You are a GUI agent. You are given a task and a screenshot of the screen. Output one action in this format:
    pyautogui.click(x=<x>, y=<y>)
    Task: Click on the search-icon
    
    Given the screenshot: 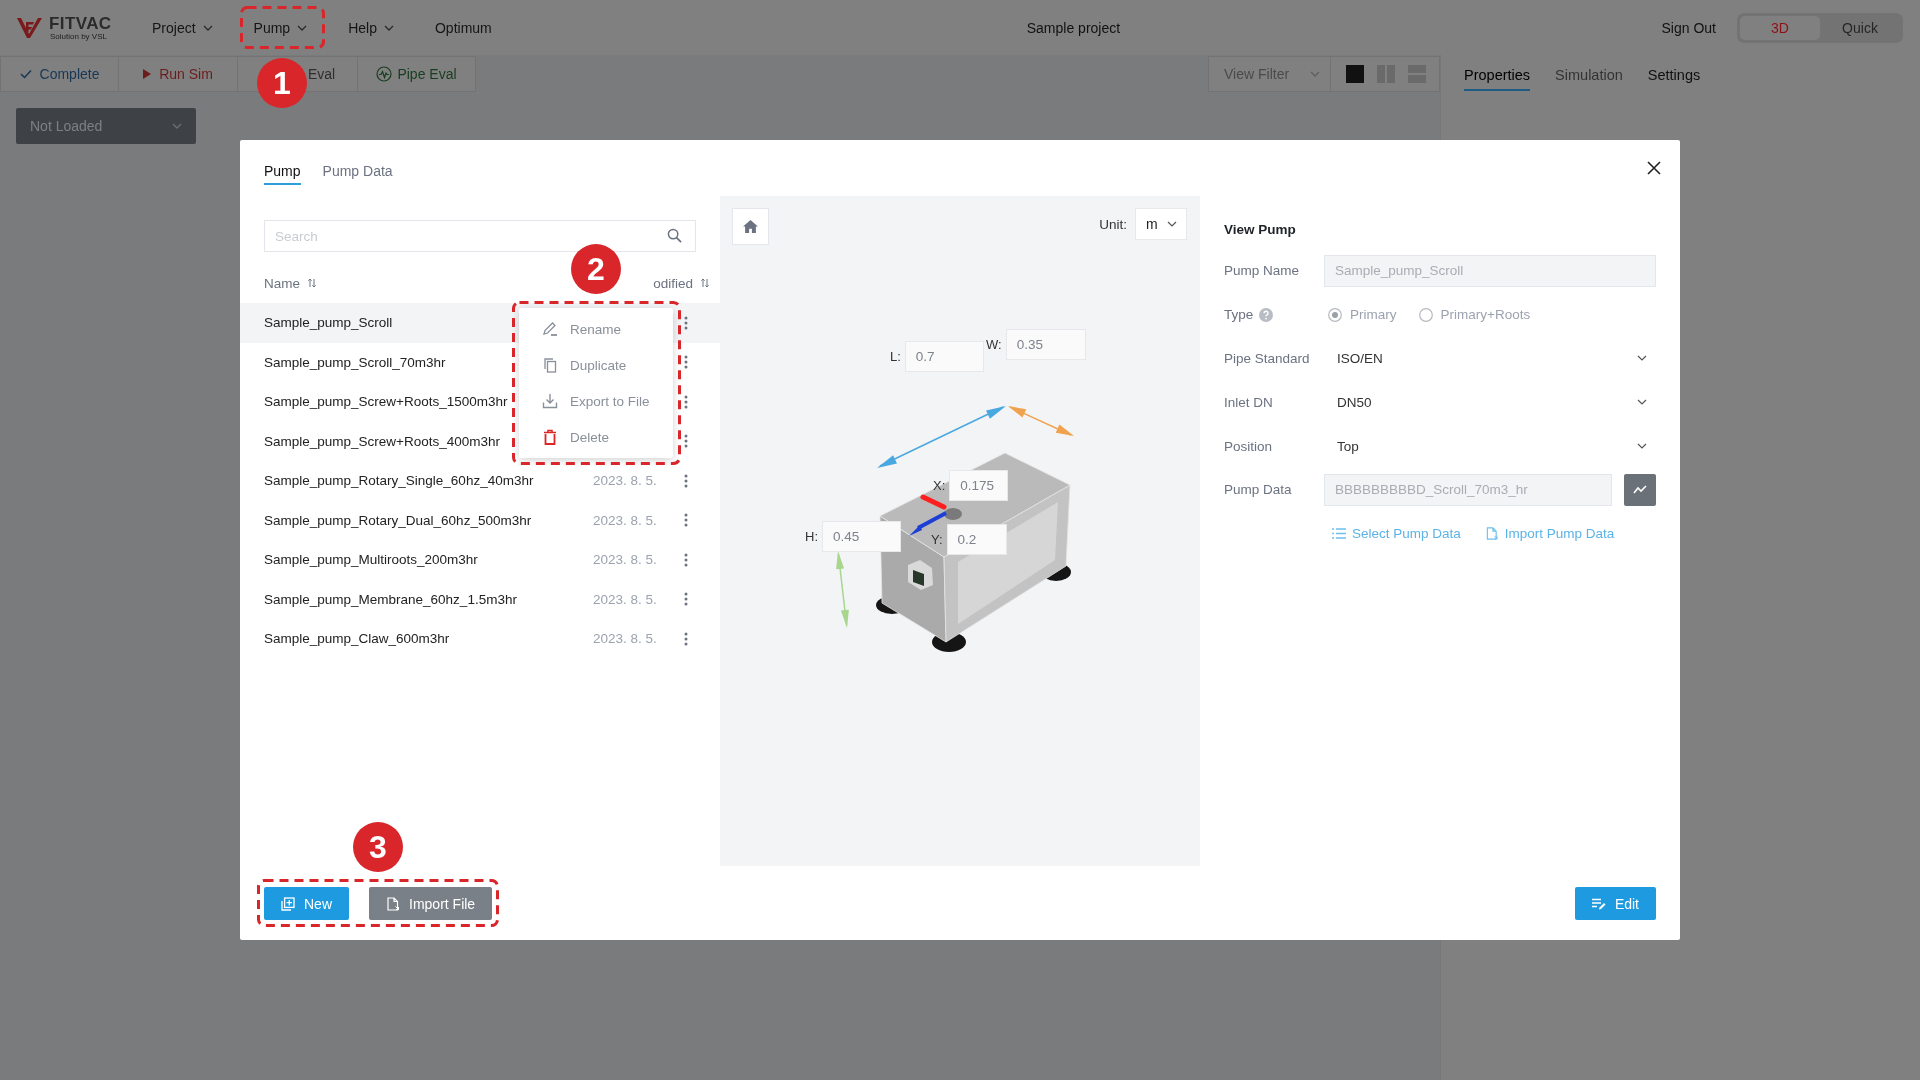 What is the action you would take?
    pyautogui.click(x=674, y=235)
    